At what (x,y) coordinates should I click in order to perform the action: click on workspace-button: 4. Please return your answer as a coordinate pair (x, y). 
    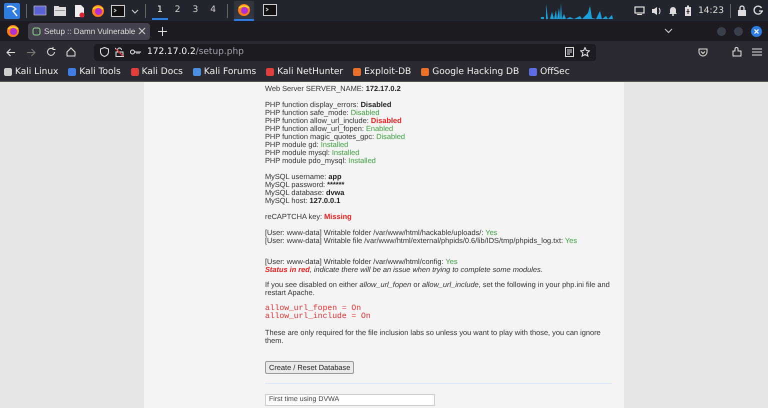
    Looking at the image, I should click on (213, 11).